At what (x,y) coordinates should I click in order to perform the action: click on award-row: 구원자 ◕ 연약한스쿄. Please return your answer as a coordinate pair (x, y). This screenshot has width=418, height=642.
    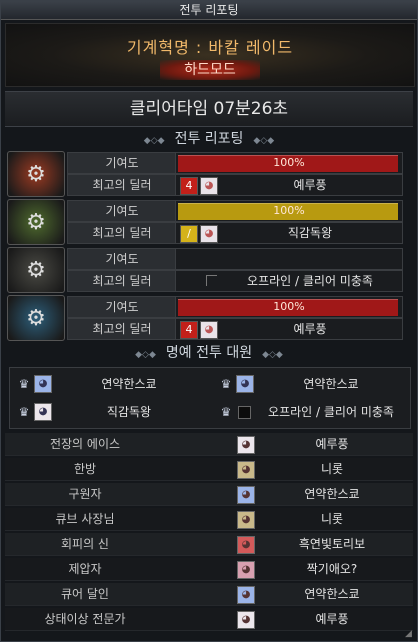
    Looking at the image, I should click on (209, 494).